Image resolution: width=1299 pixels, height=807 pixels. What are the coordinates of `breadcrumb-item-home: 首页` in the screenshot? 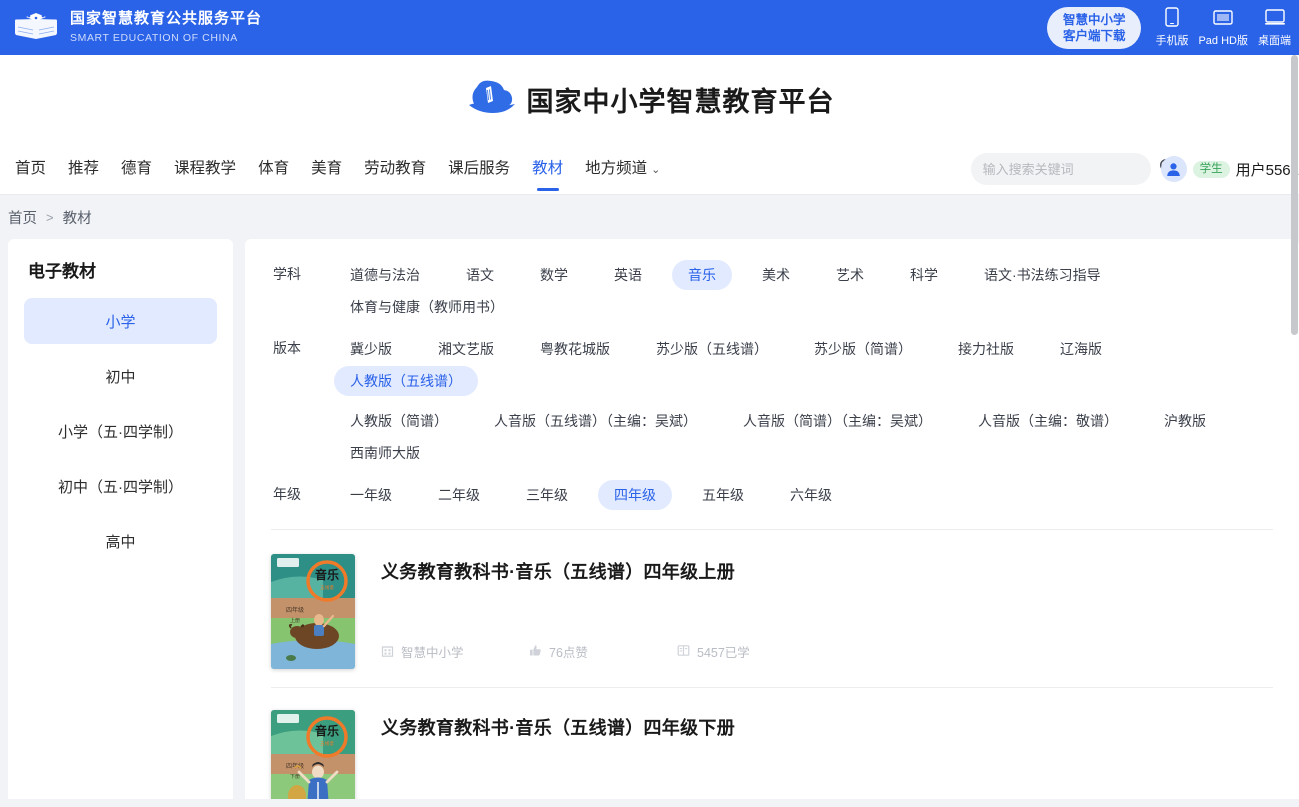 It's located at (22, 217).